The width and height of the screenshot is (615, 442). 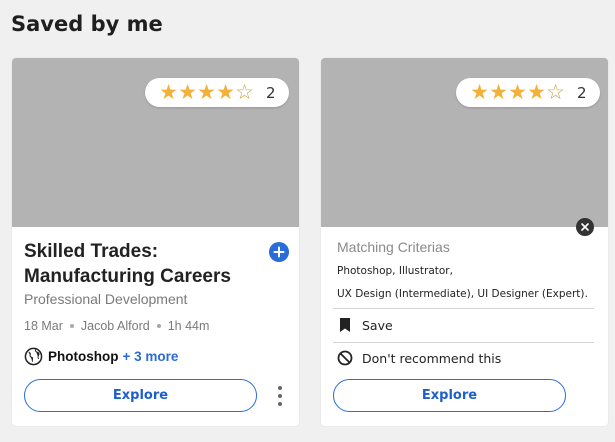 What do you see at coordinates (43, 326) in the screenshot?
I see `course-date: 18 Mar` at bounding box center [43, 326].